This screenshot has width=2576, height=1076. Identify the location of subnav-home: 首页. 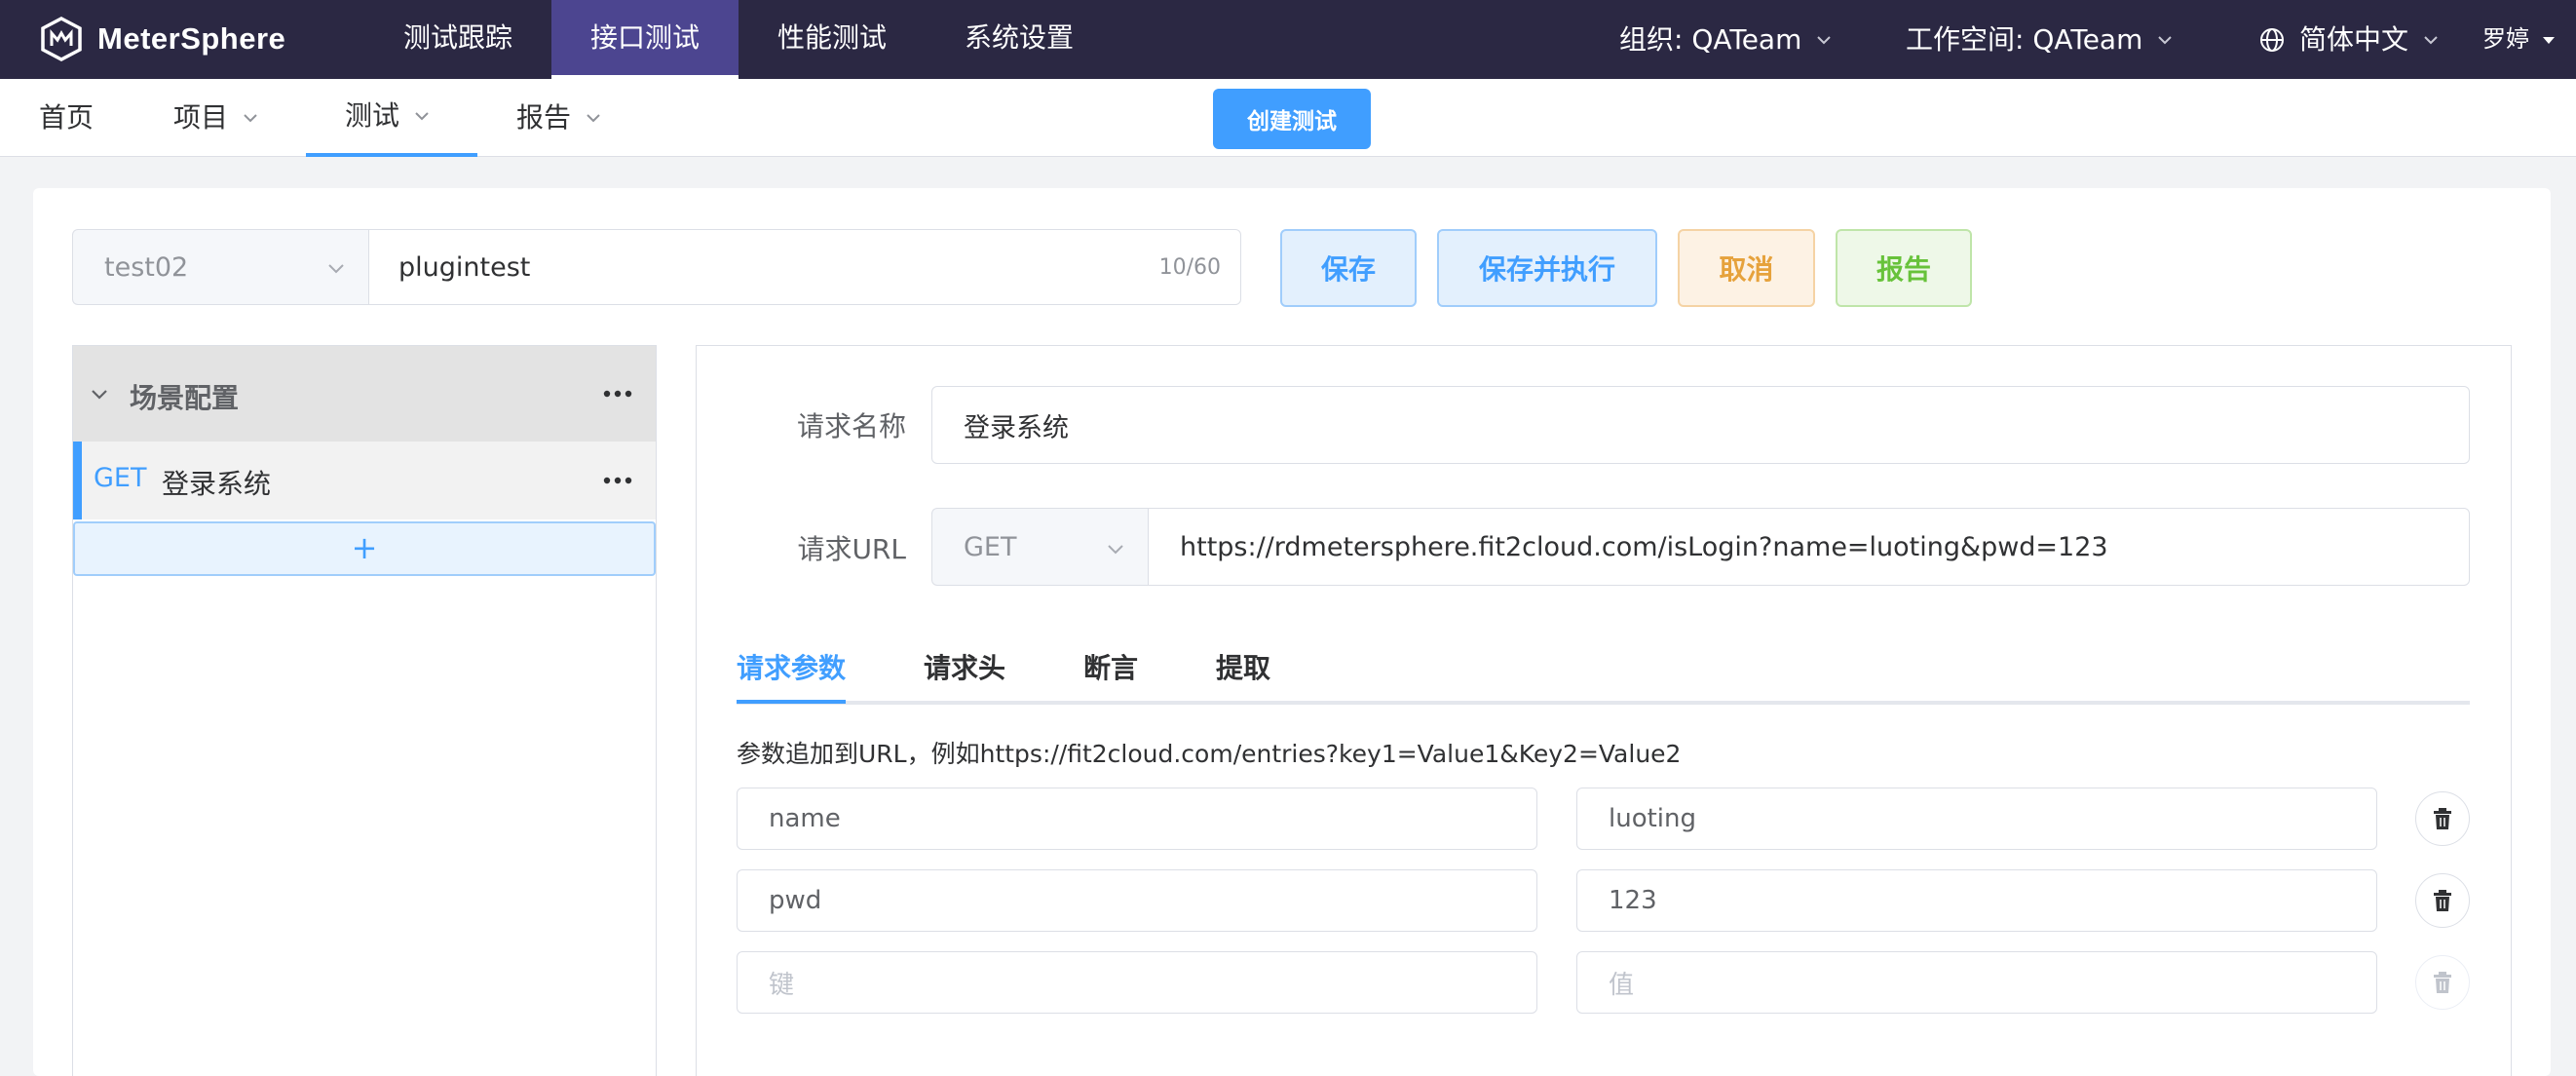
(66, 118).